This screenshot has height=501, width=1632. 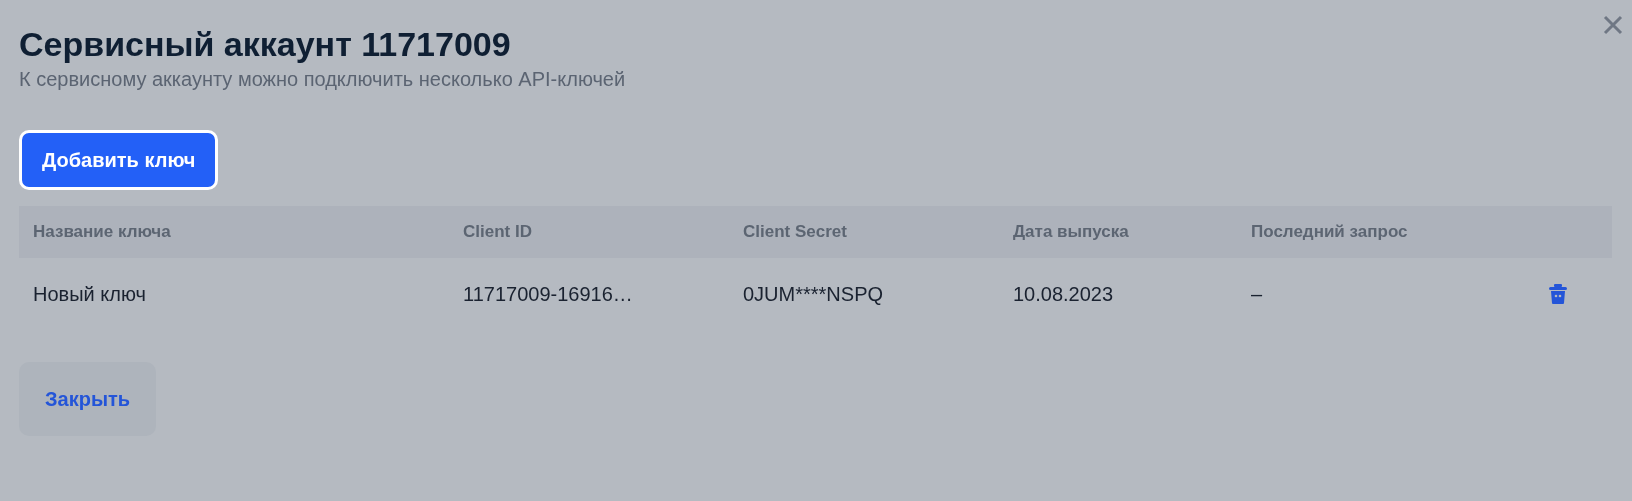 What do you see at coordinates (1558, 294) in the screenshot?
I see `delete-icon` at bounding box center [1558, 294].